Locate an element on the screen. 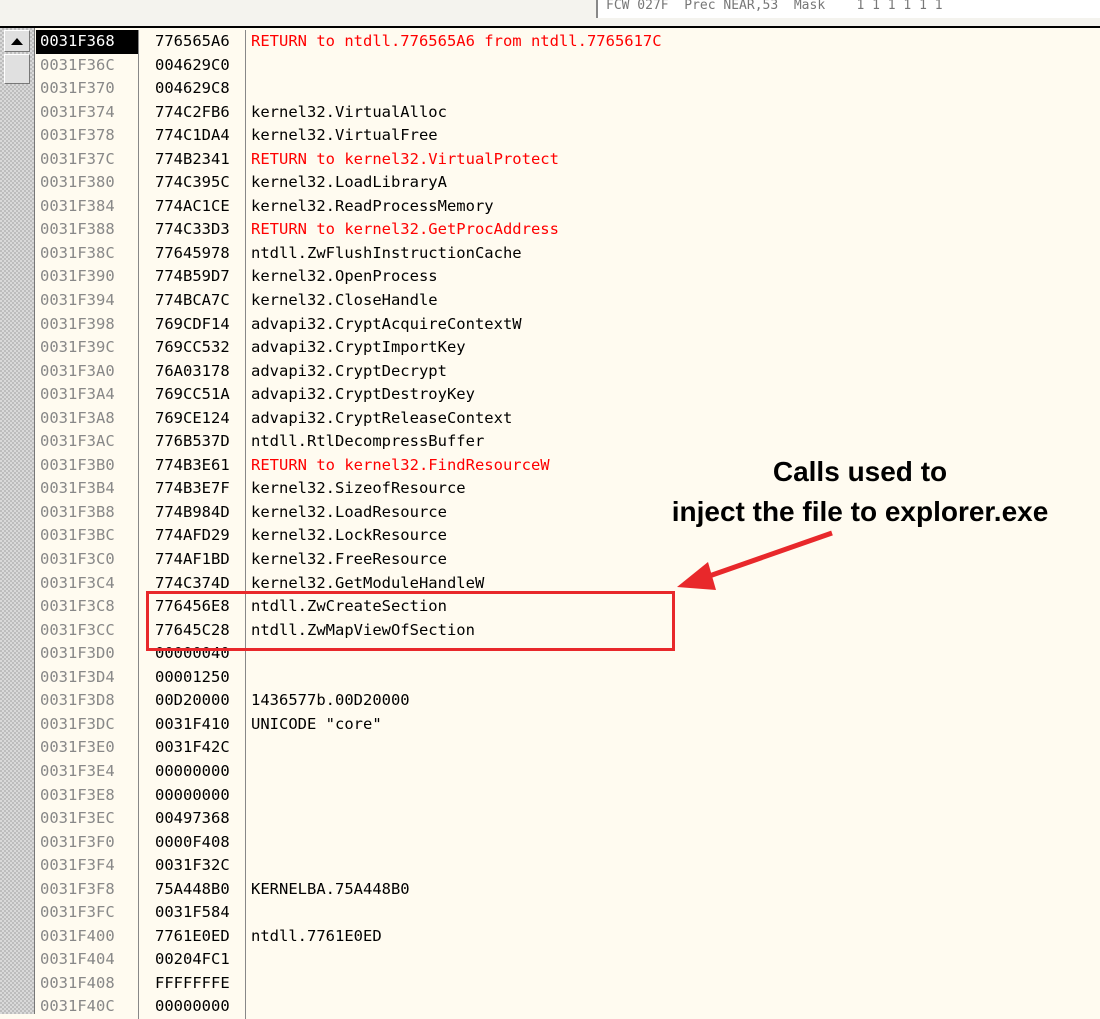 This screenshot has width=1100, height=1019. annotation-line-2: inject the file to explorer.exe is located at coordinates (860, 511).